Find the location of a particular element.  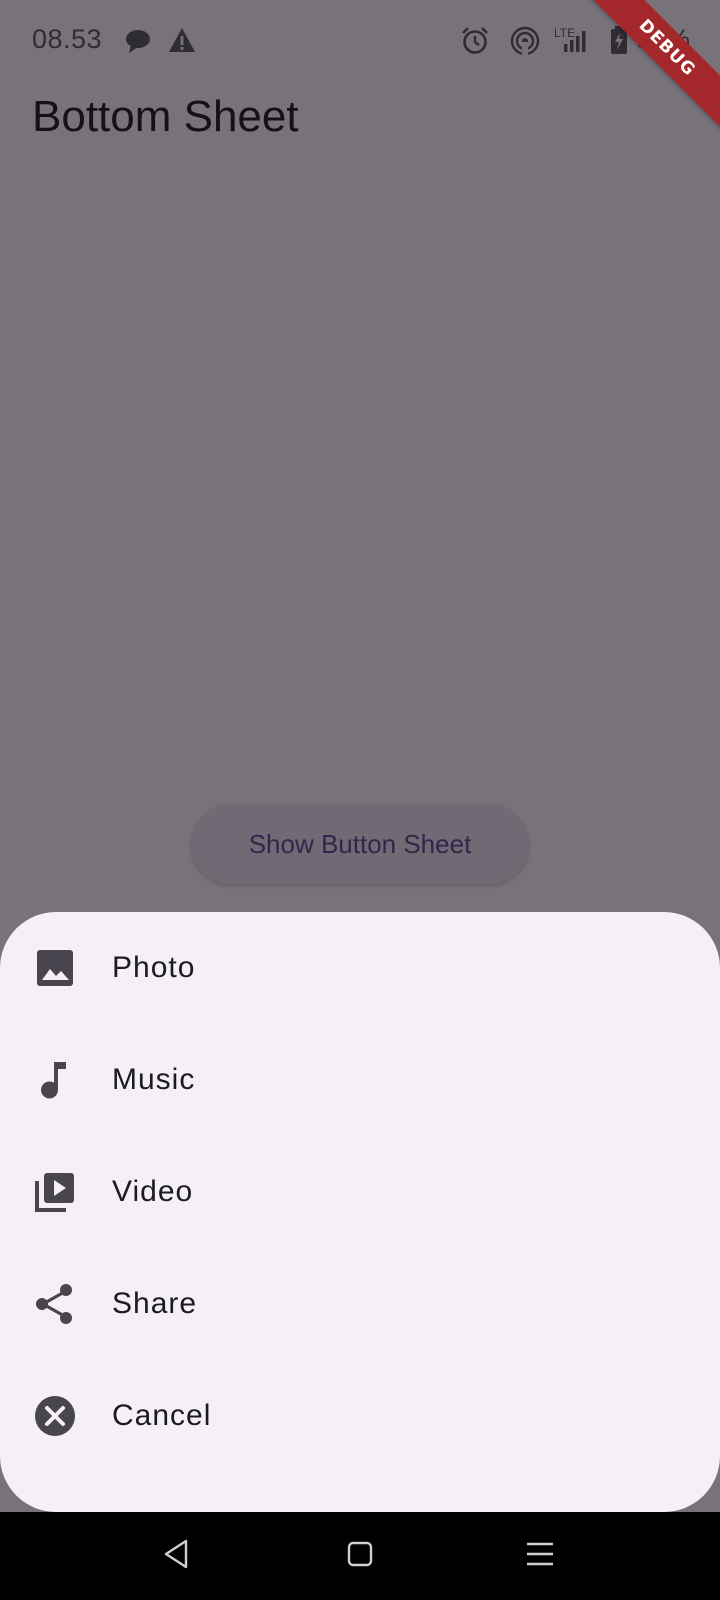

home-icon is located at coordinates (360, 1556).